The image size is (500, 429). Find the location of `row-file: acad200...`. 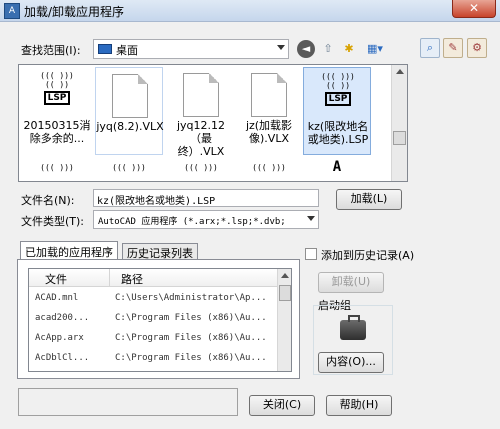

row-file: acad200... is located at coordinates (62, 318).